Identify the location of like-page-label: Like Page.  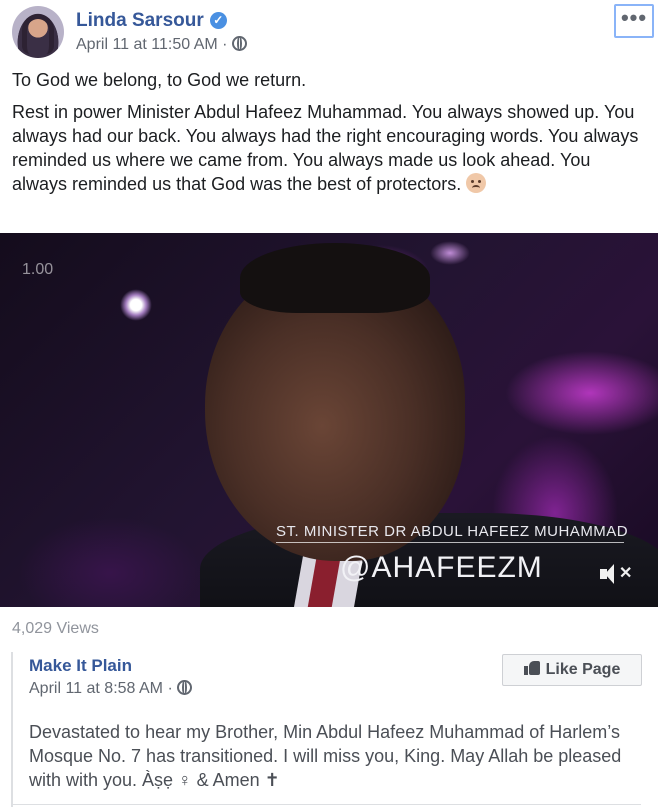
(583, 669).